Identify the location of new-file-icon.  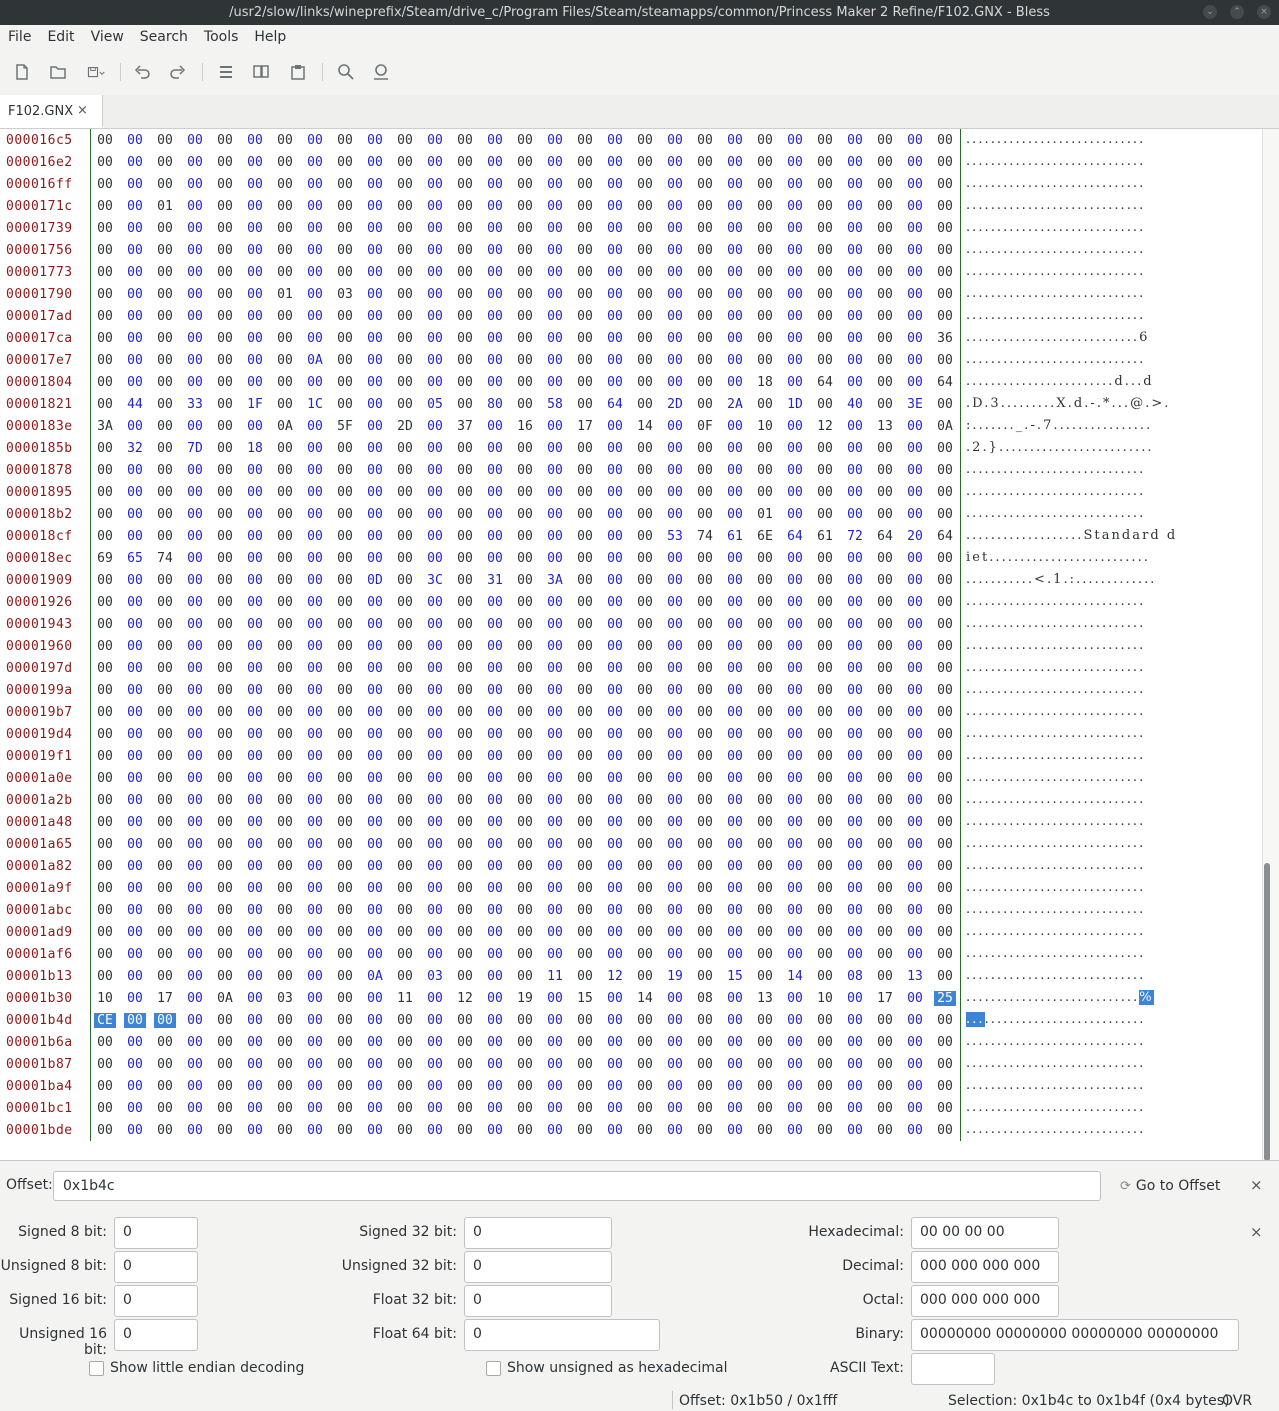
(22, 72).